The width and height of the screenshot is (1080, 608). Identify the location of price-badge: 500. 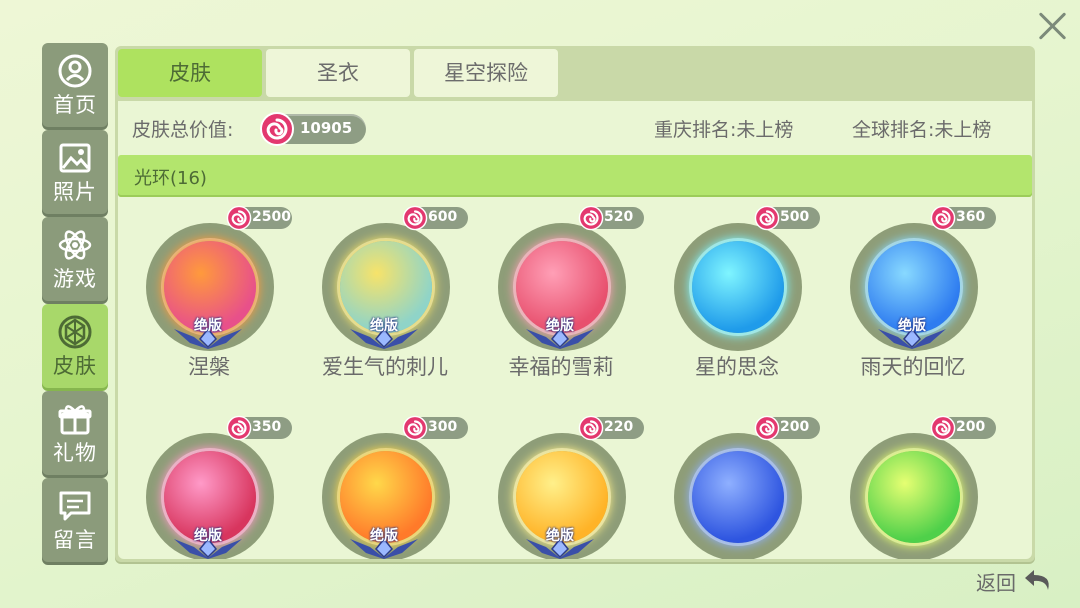
(787, 218).